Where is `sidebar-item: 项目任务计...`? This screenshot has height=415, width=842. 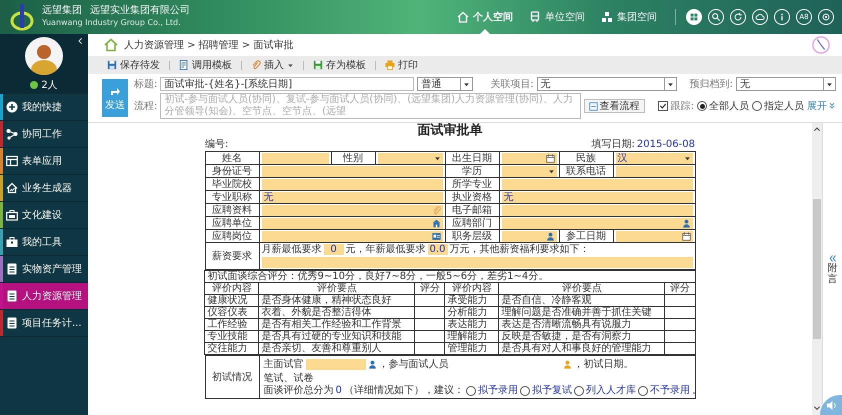
sidebar-item: 项目任务计... is located at coordinates (44, 323).